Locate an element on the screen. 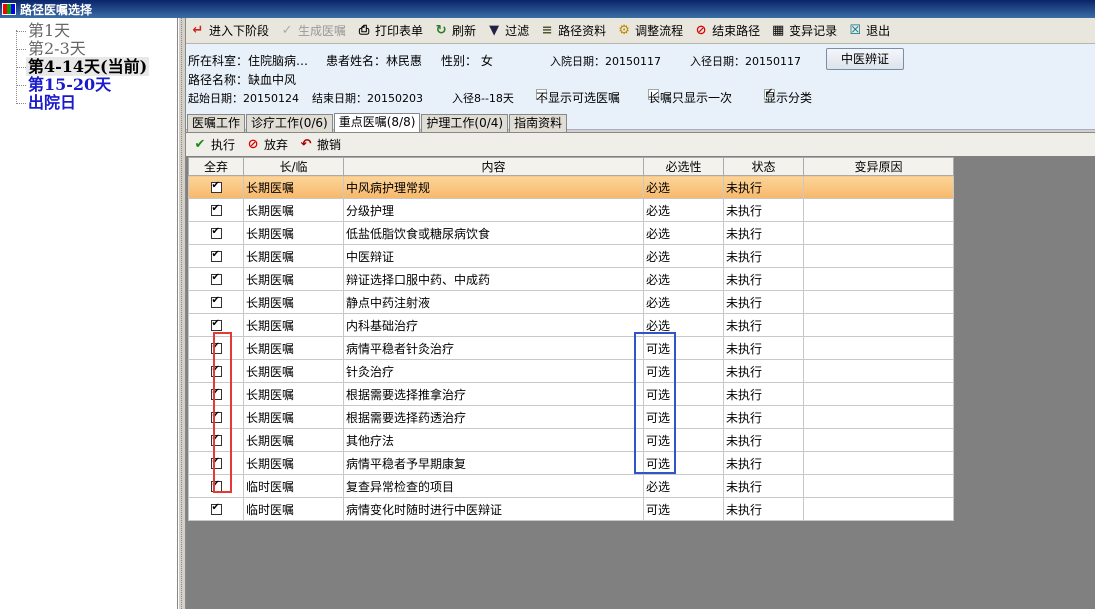 The width and height of the screenshot is (1095, 609). start-date-label: 起始日期：20150124 is located at coordinates (243, 98).